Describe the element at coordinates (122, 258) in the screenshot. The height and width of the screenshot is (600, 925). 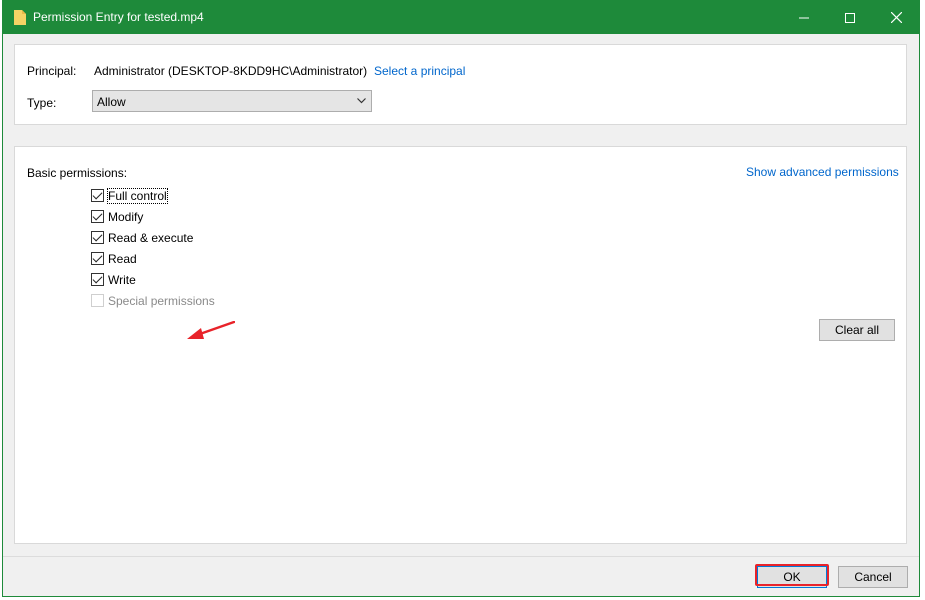
I see `permission-label: Read` at that location.